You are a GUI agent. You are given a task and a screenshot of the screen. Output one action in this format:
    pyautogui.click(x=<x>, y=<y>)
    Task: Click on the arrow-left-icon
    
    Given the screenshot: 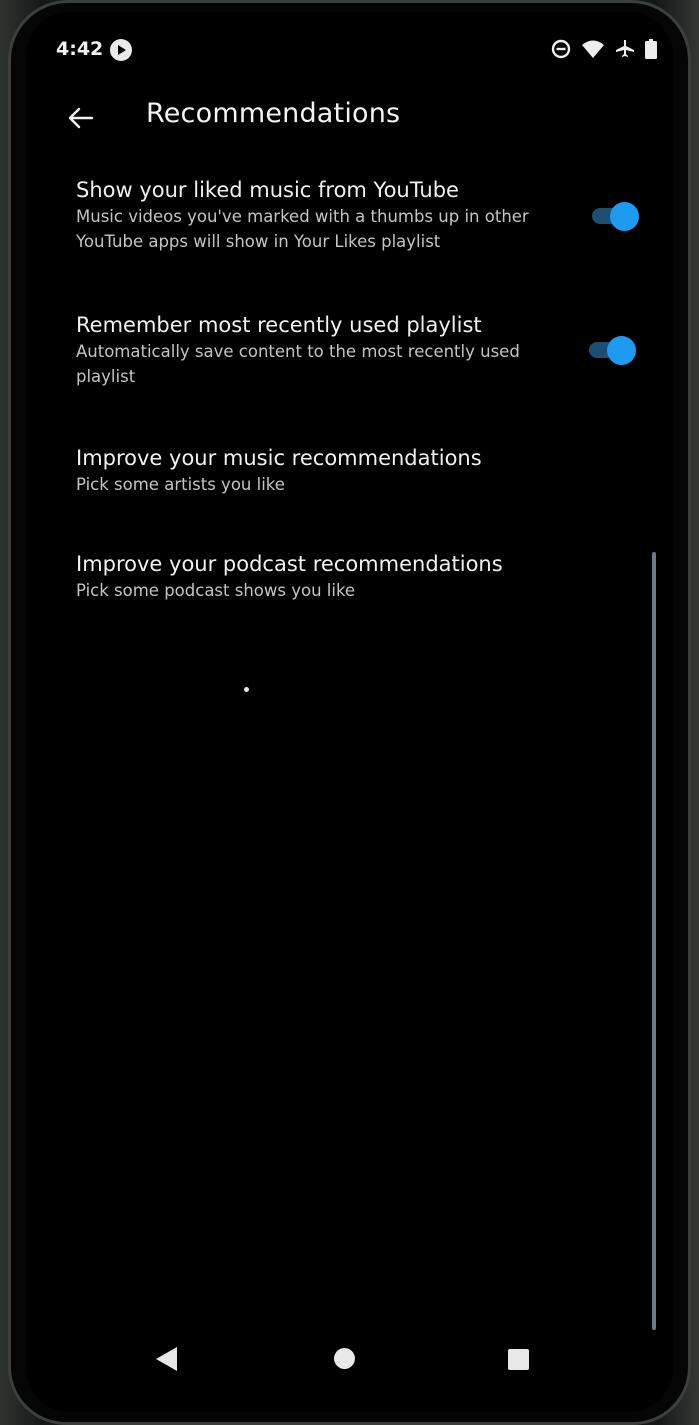 What is the action you would take?
    pyautogui.click(x=81, y=118)
    